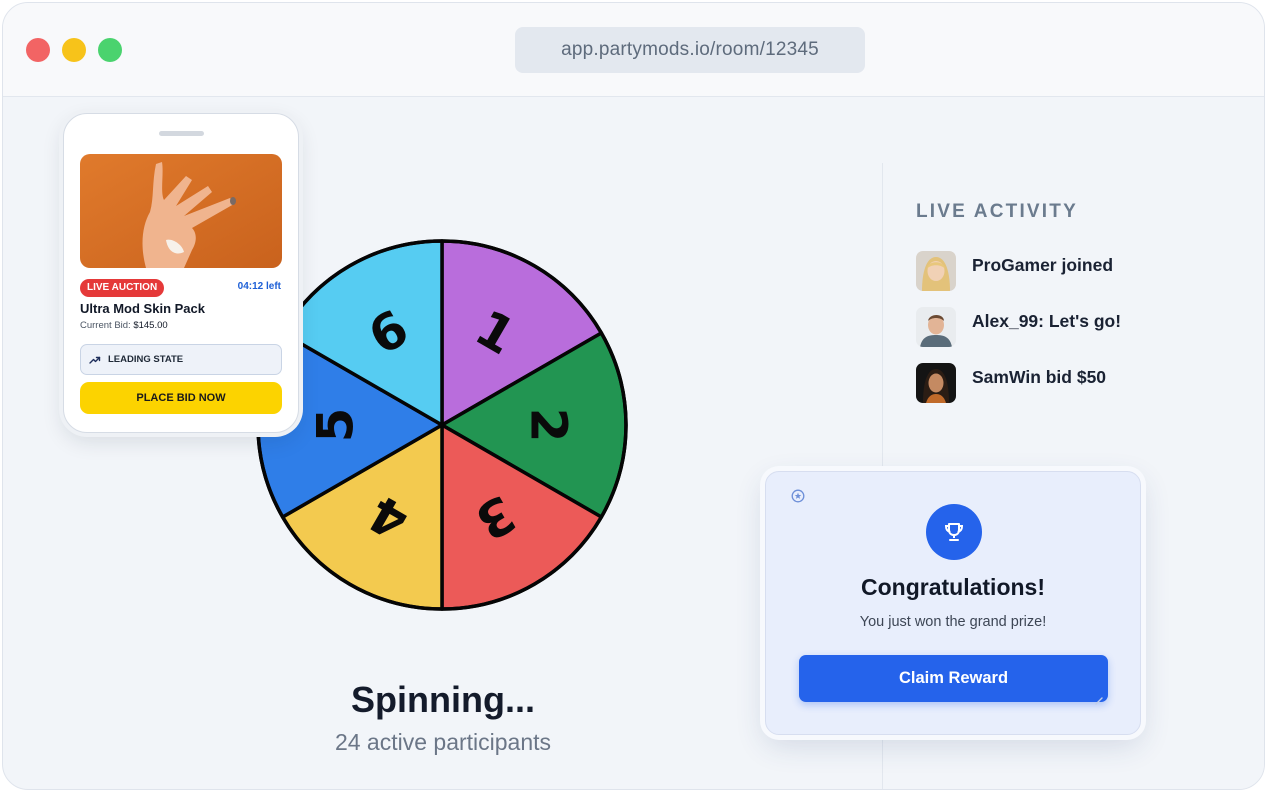 This screenshot has height=792, width=1267. Describe the element at coordinates (146, 359) in the screenshot. I see `leading-state-label: LEADING STATE` at that location.